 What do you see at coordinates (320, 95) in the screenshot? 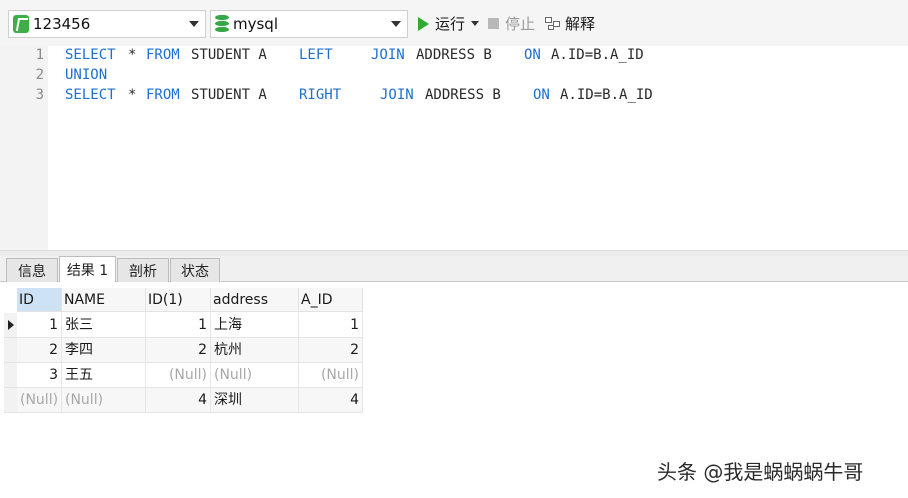
I see `sql-keyword: RIGHT` at bounding box center [320, 95].